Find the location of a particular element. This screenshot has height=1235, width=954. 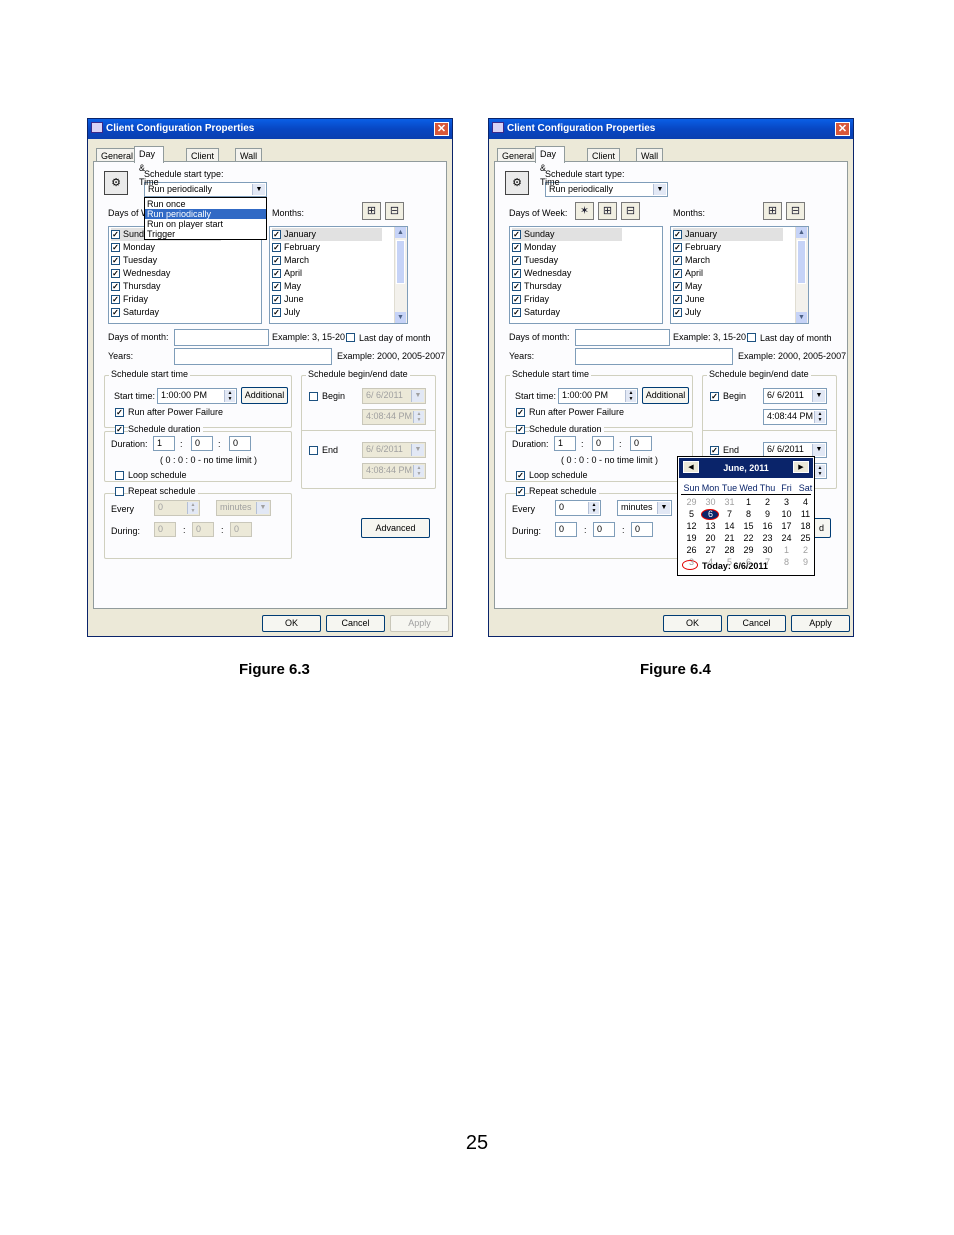

during-seconds-input: 0 is located at coordinates (642, 529).